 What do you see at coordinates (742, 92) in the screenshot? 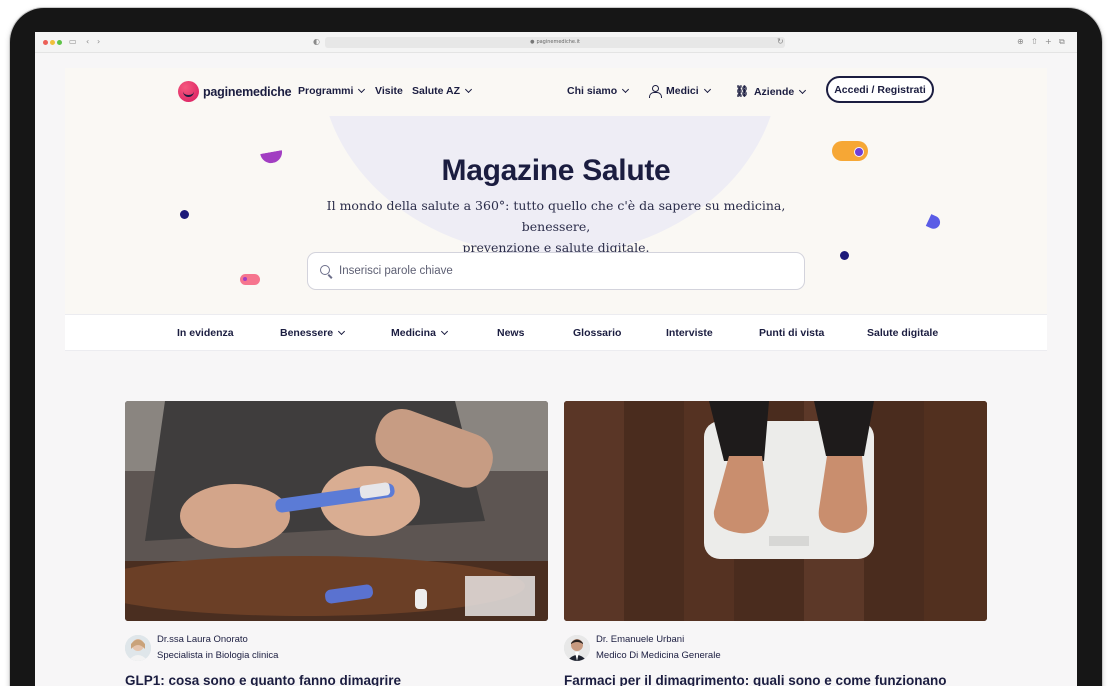
I see `handshake-icon: ⛓` at bounding box center [742, 92].